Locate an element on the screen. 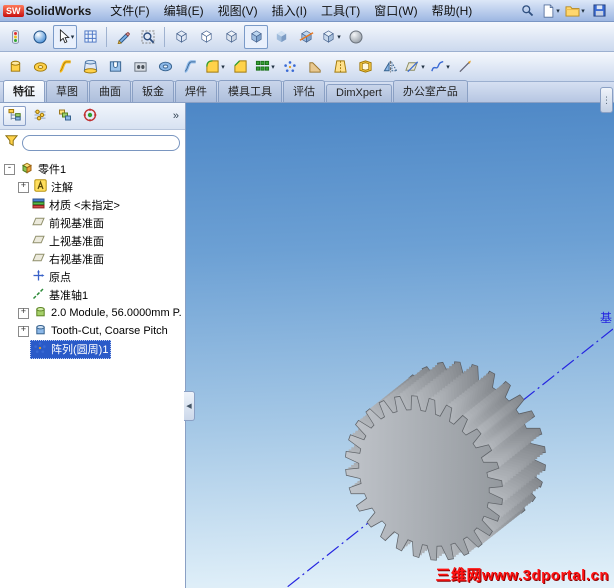 This screenshot has height=588, width=614. tab-weldments: 焊件 is located at coordinates (196, 91).